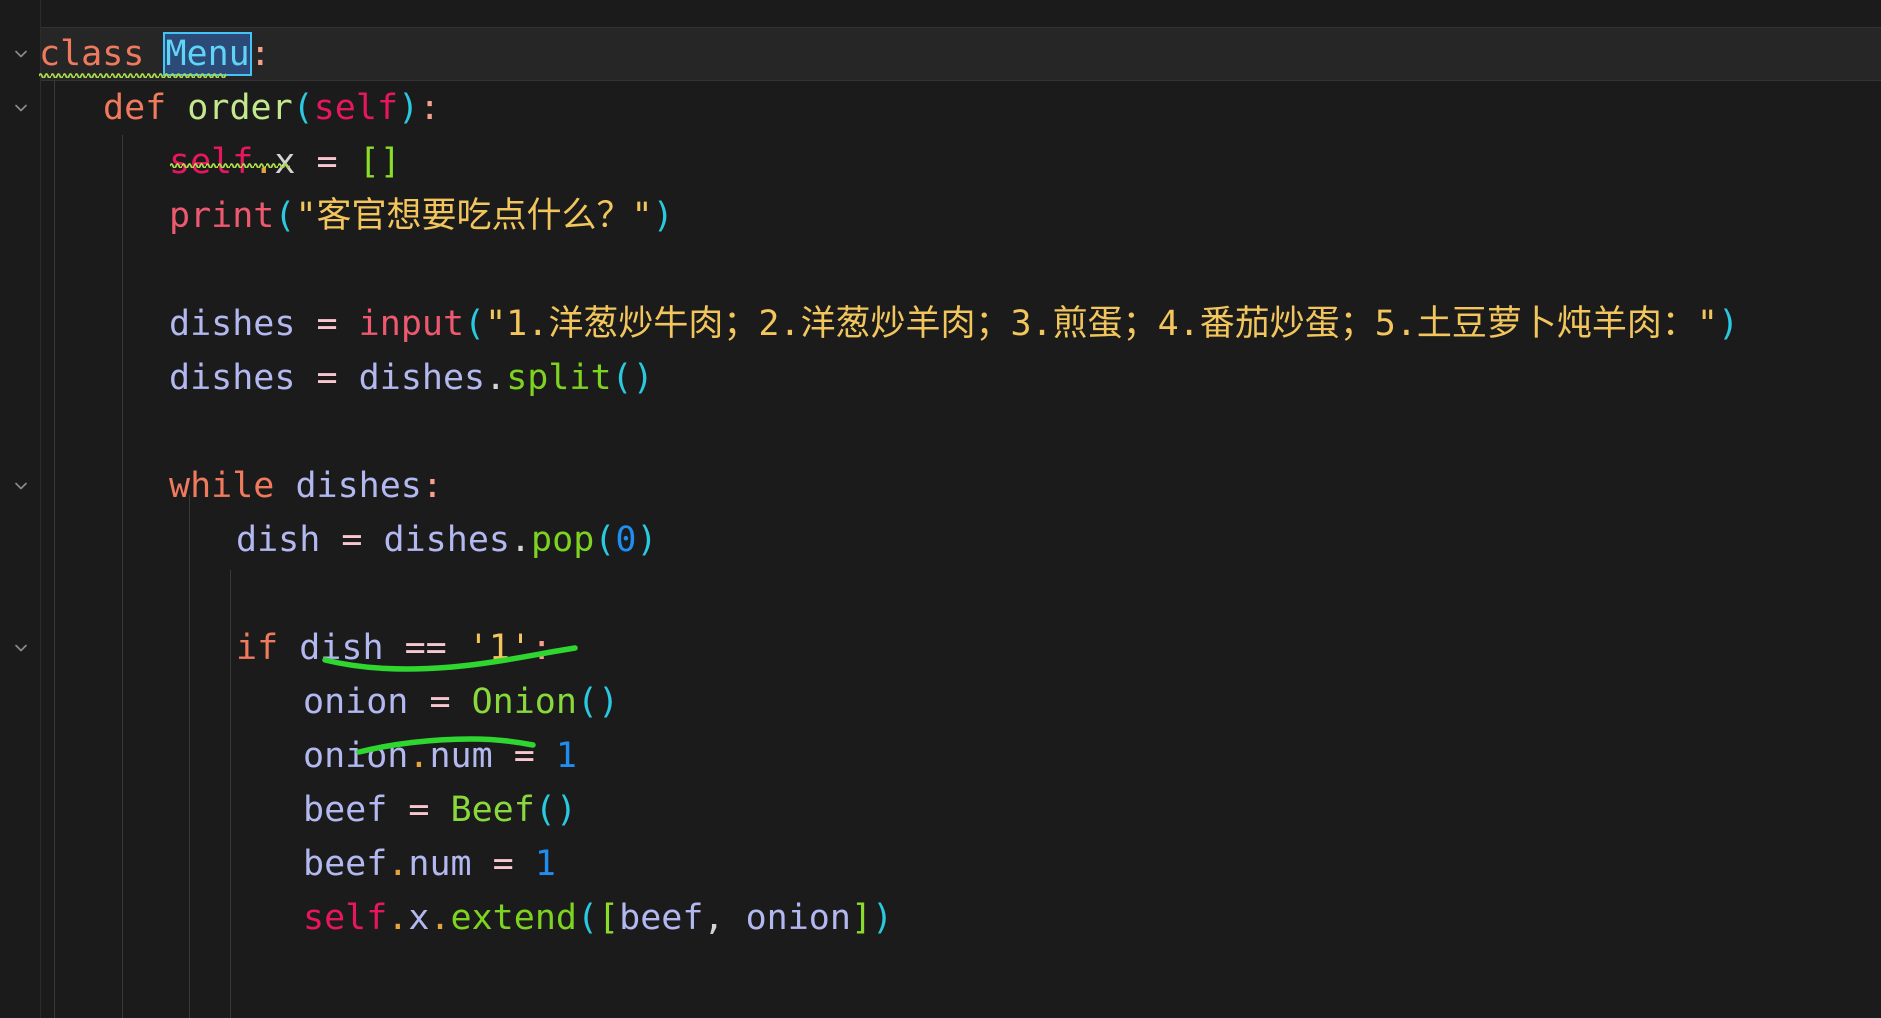  I want to click on code-token: '1', so click(499, 648).